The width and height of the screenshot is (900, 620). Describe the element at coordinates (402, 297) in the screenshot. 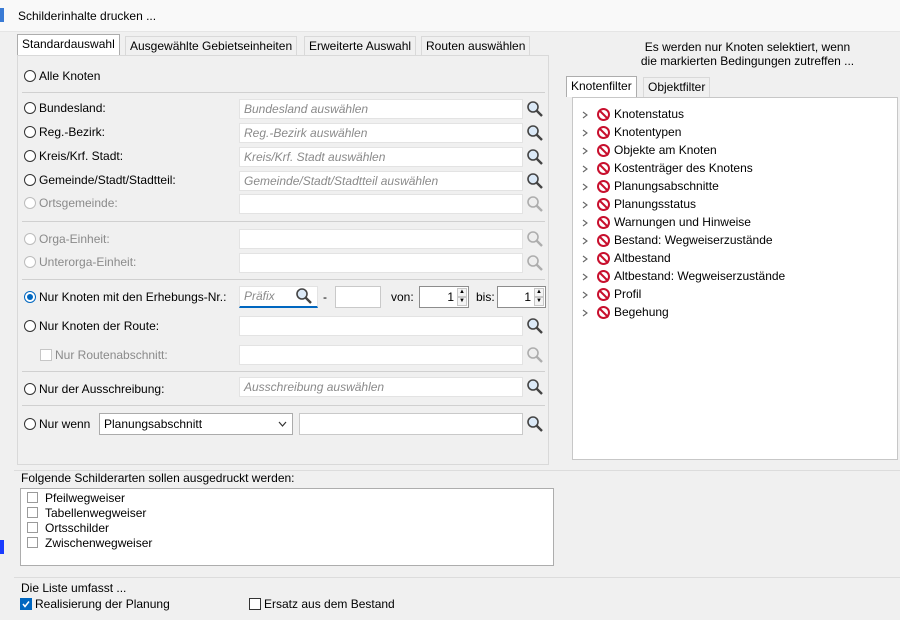

I see `label-von: von:` at that location.